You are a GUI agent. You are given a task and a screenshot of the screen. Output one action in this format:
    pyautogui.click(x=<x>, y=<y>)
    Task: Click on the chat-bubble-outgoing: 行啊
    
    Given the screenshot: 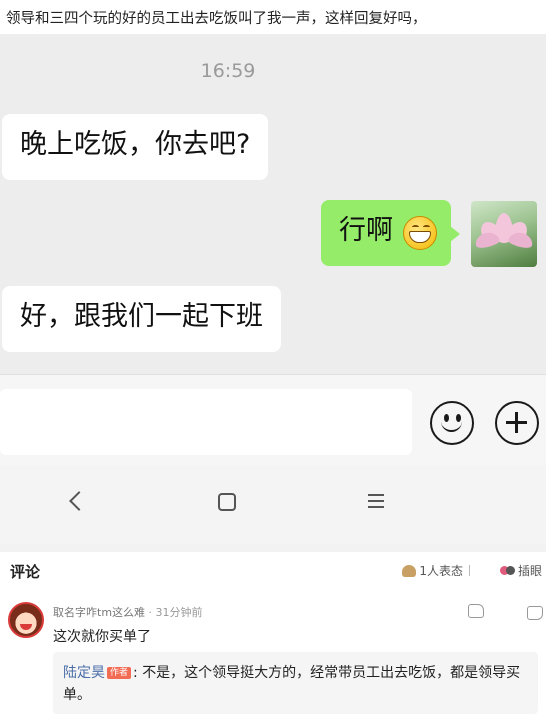 What is the action you would take?
    pyautogui.click(x=390, y=233)
    